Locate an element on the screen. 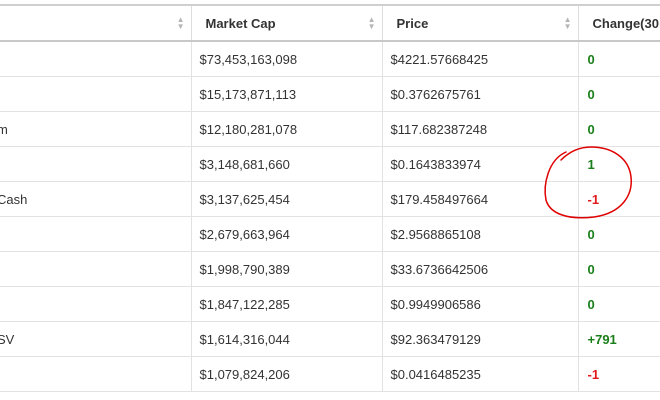  cell-price: $117.682387248 is located at coordinates (480, 129).